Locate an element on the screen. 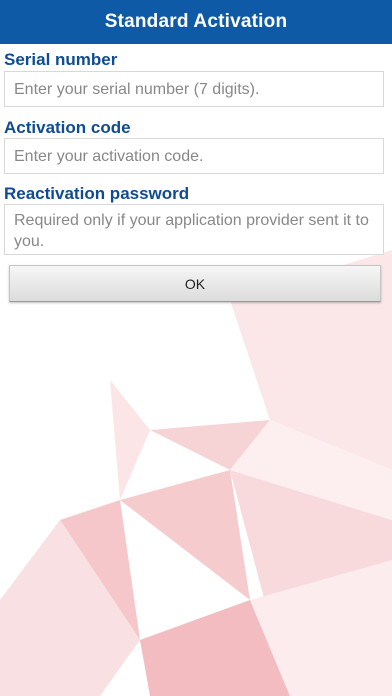 The height and width of the screenshot is (696, 392). page-title: Standard Activation is located at coordinates (196, 22).